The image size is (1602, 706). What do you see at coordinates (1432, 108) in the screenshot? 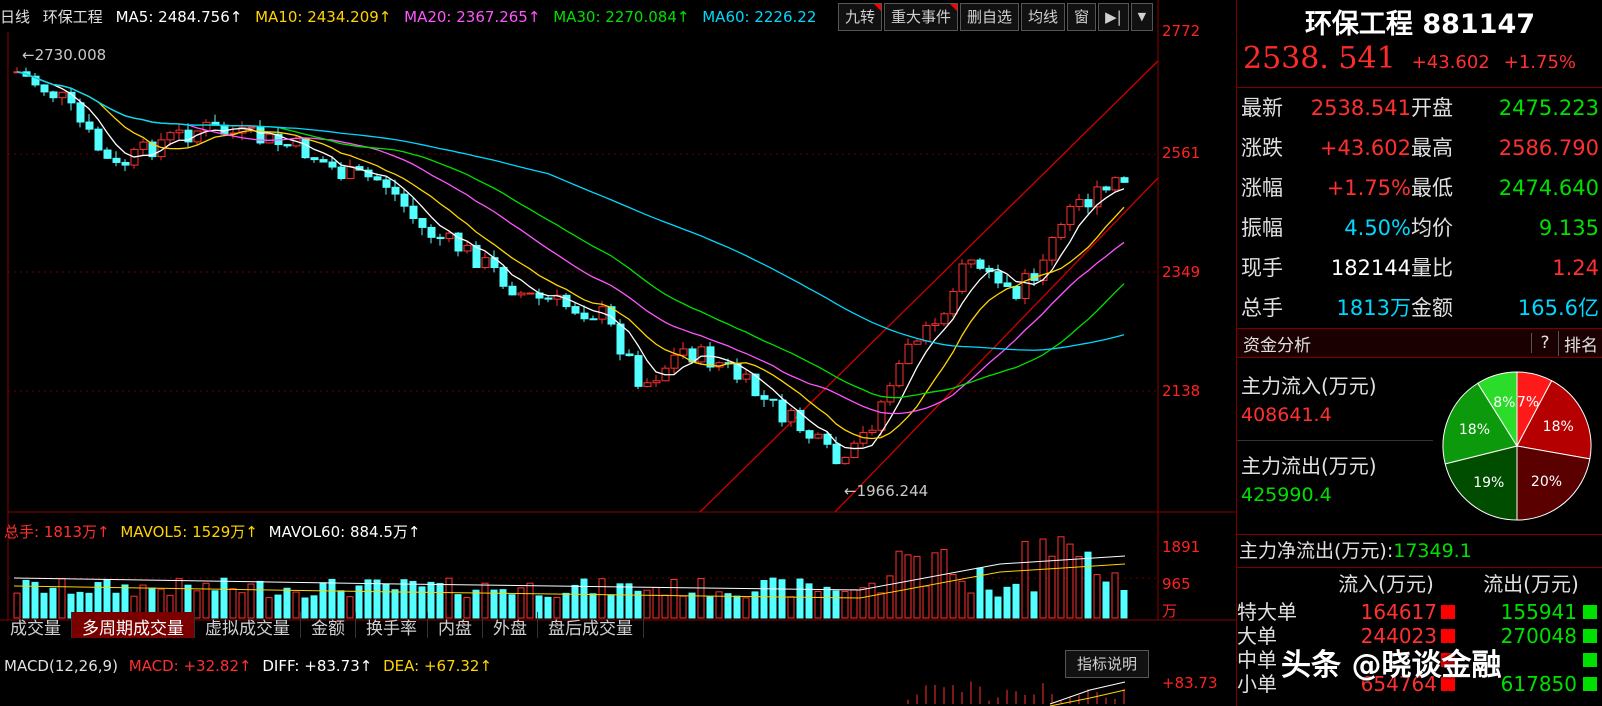
I see `quote-label: 开盘` at bounding box center [1432, 108].